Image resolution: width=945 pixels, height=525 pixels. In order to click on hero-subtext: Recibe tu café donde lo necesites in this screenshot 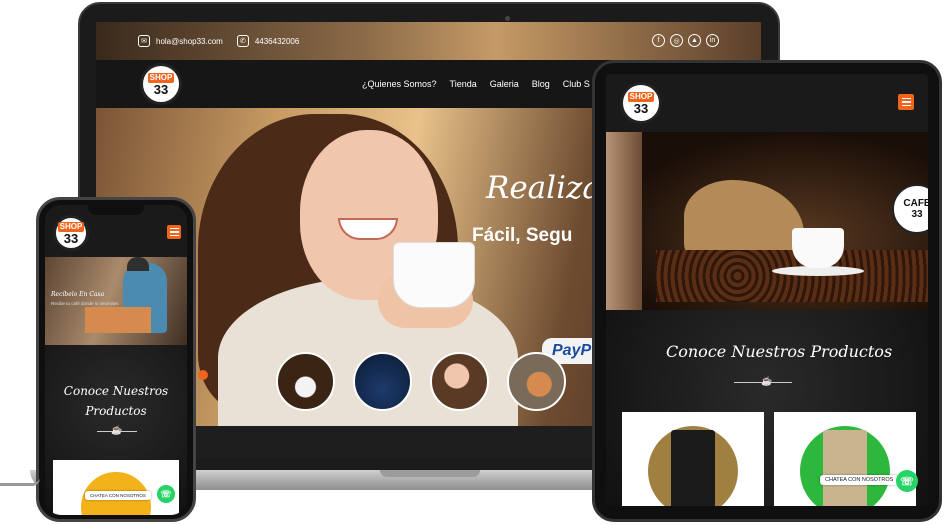, I will do `click(85, 303)`.